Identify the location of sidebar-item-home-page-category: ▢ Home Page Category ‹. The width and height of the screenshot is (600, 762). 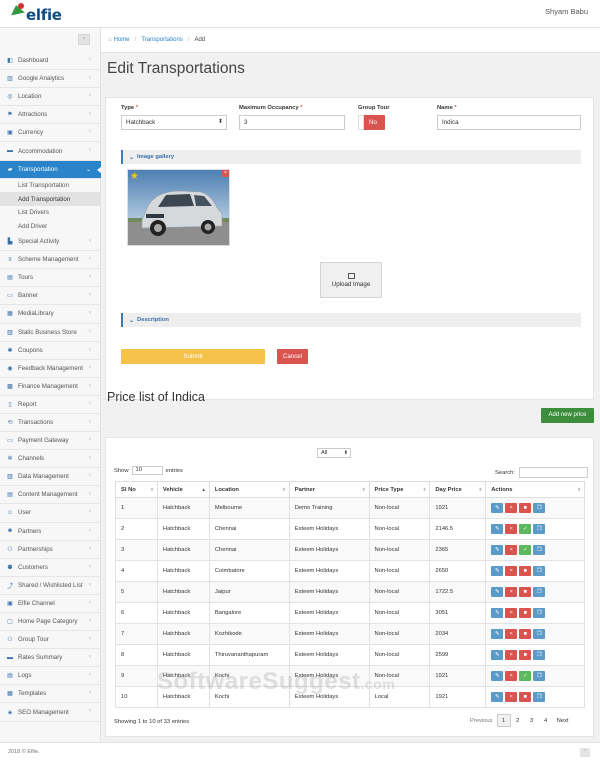
(50, 622).